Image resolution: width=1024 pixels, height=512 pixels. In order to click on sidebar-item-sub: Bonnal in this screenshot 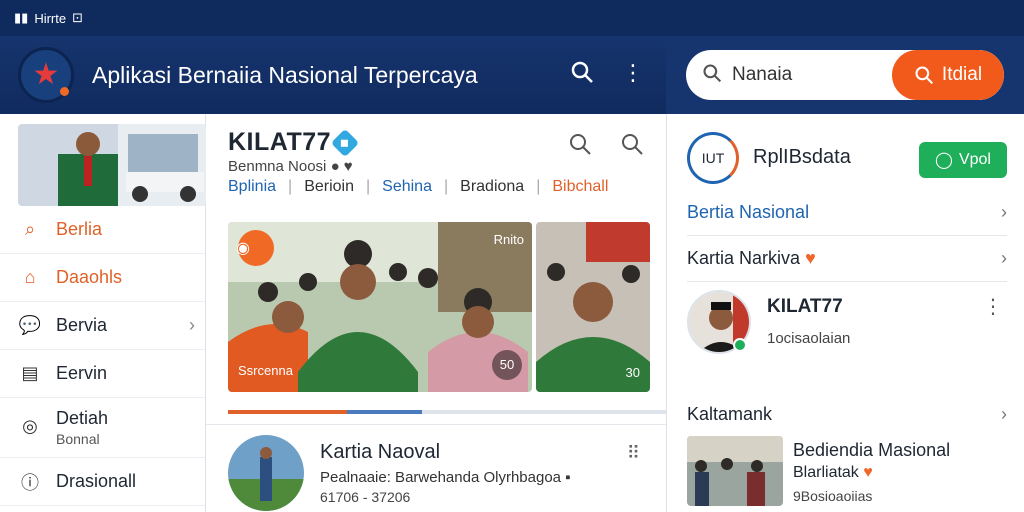, I will do `click(78, 439)`.